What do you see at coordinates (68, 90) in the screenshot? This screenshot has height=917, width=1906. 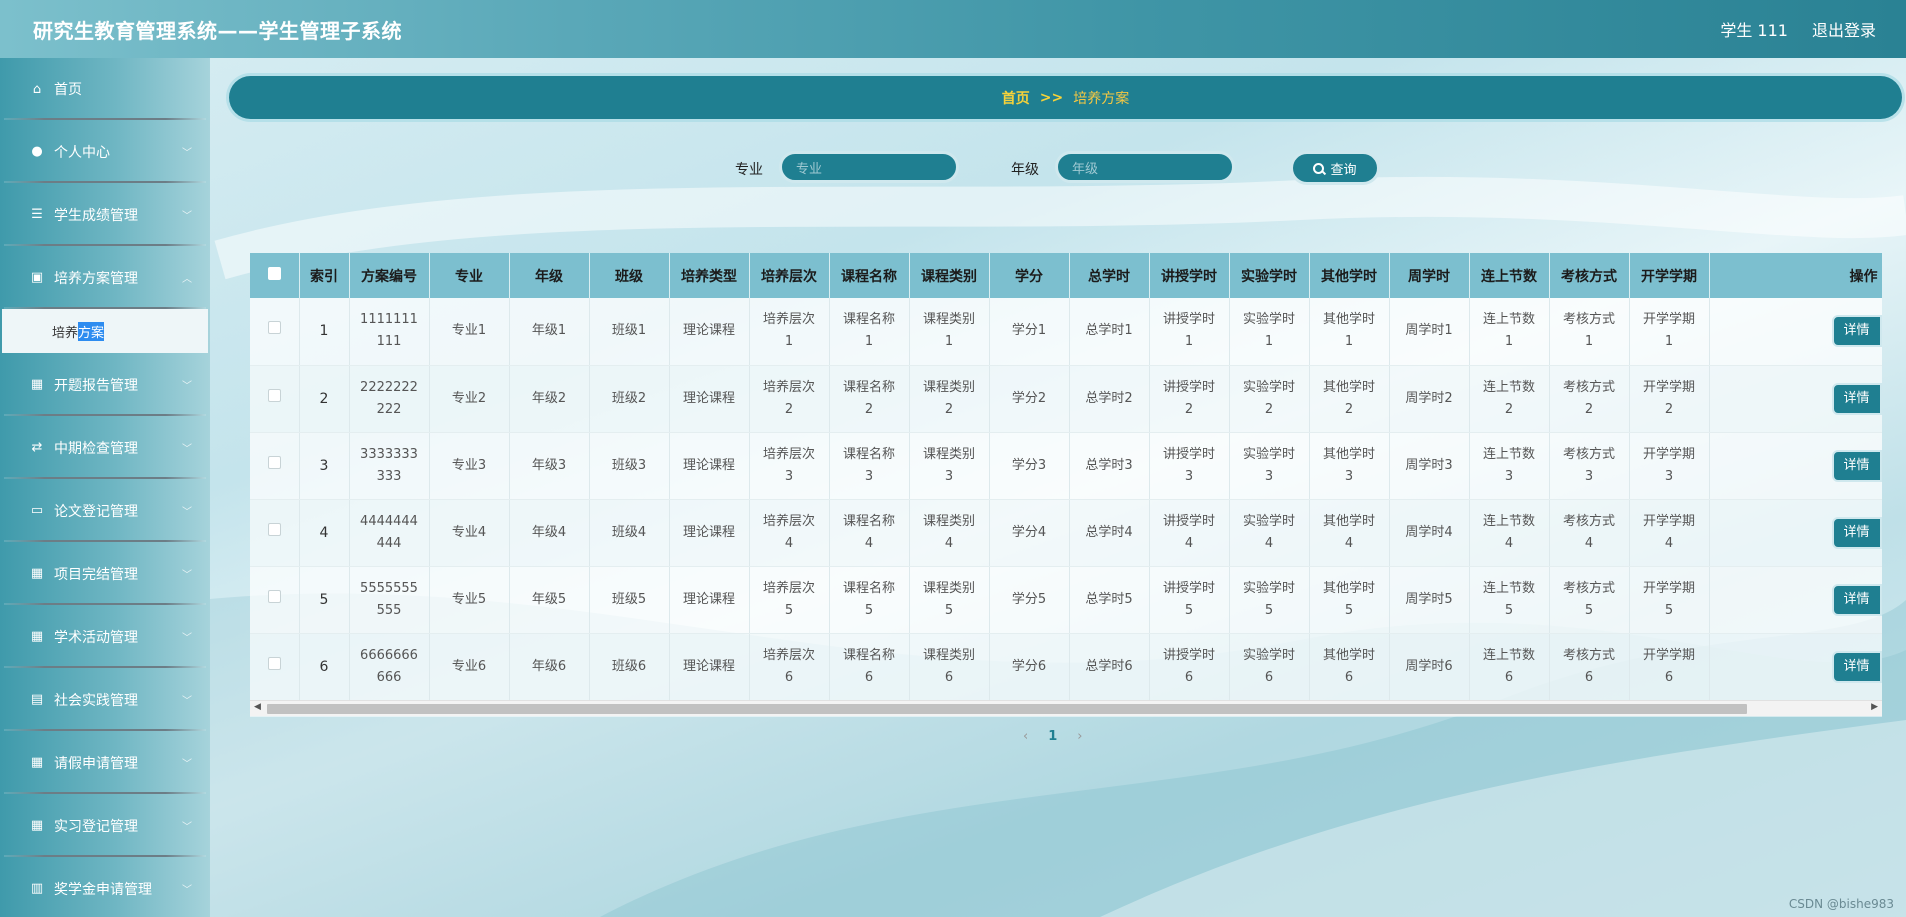 I see `sidebar-item-label: 首页` at bounding box center [68, 90].